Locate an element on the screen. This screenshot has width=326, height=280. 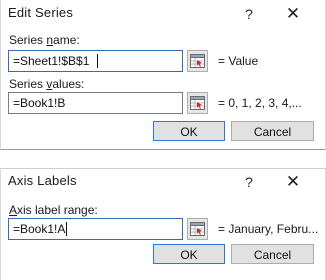
axis-range-collapse-button is located at coordinates (197, 229).